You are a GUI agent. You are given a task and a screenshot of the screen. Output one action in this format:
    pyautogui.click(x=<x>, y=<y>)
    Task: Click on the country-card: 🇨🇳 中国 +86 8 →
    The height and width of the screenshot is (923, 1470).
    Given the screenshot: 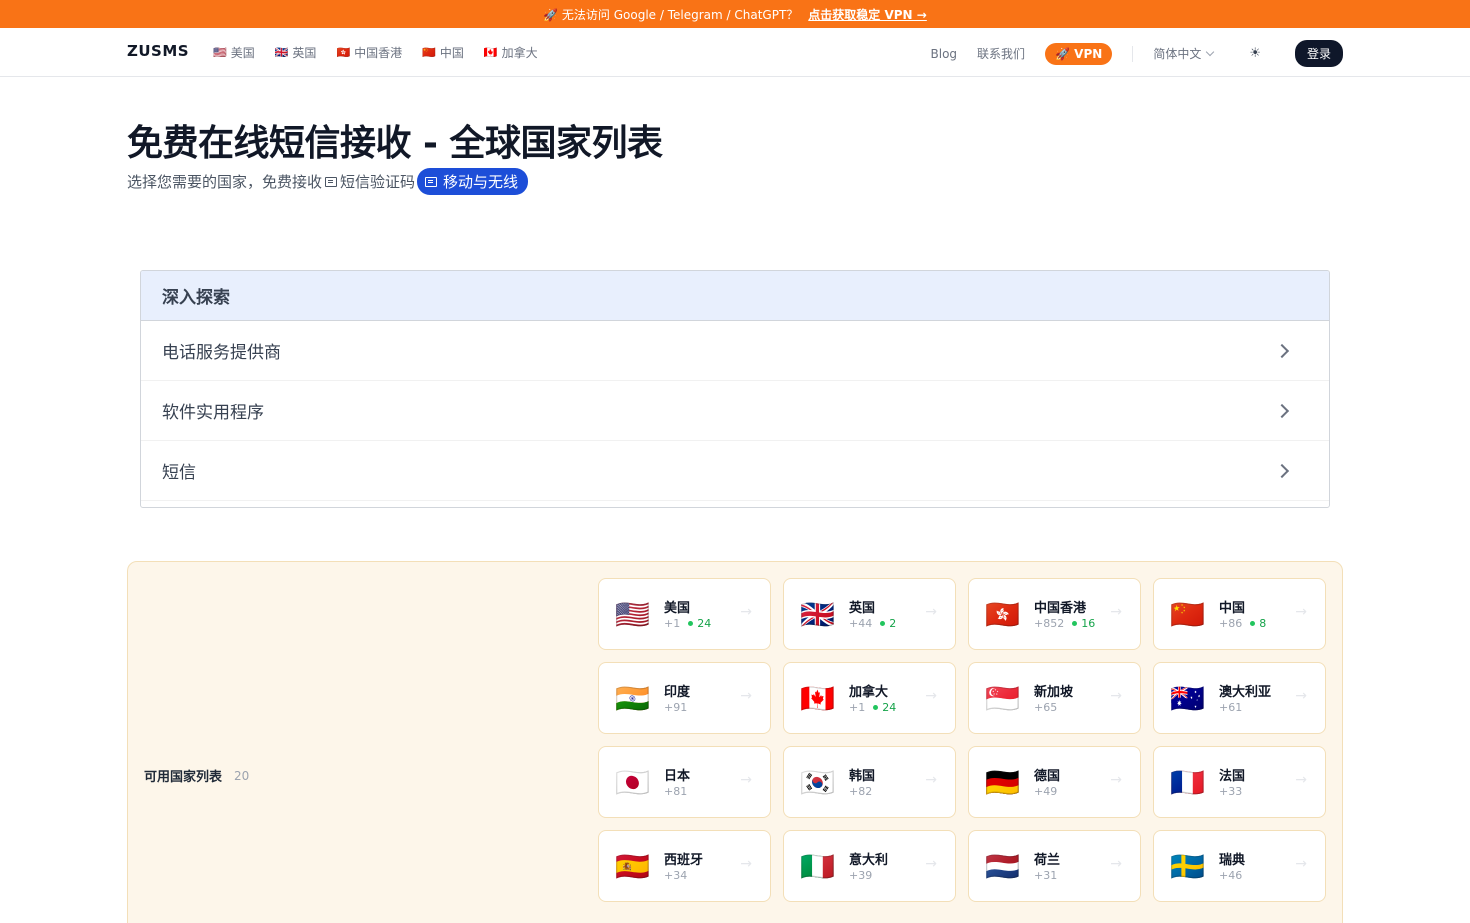 What is the action you would take?
    pyautogui.click(x=1239, y=614)
    